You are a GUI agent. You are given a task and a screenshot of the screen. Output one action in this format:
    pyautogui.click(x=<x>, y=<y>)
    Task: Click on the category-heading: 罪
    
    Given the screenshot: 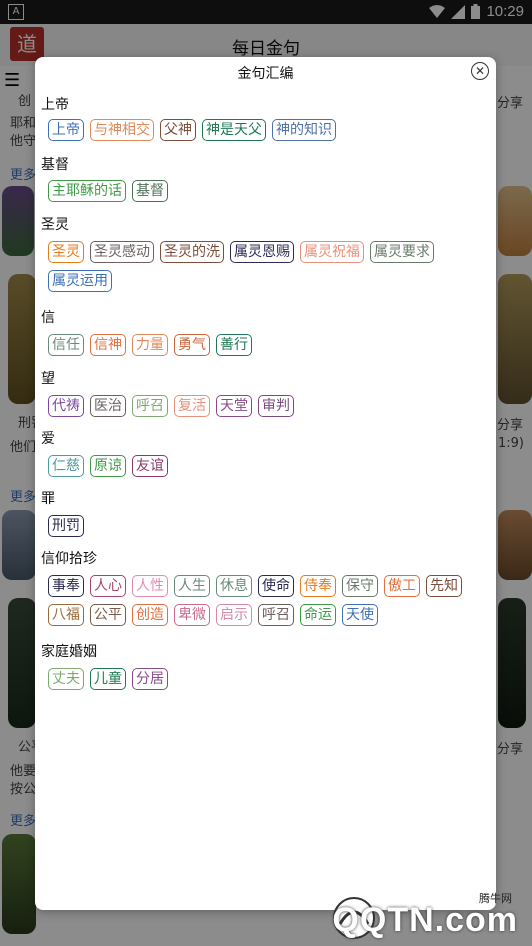 What is the action you would take?
    pyautogui.click(x=48, y=499)
    